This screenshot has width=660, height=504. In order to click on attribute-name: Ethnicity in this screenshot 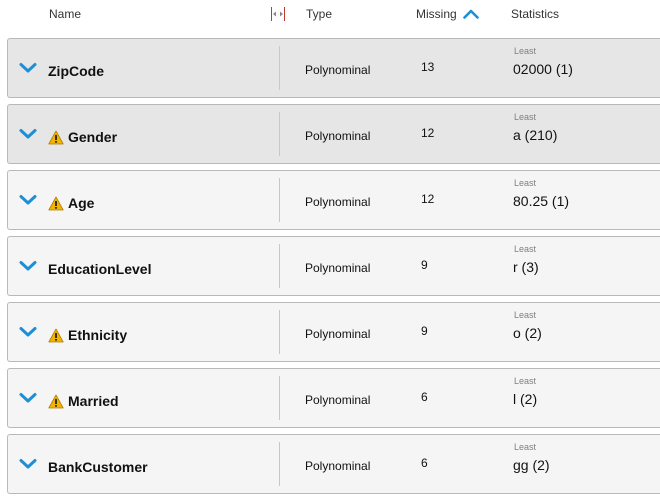, I will do `click(98, 335)`.